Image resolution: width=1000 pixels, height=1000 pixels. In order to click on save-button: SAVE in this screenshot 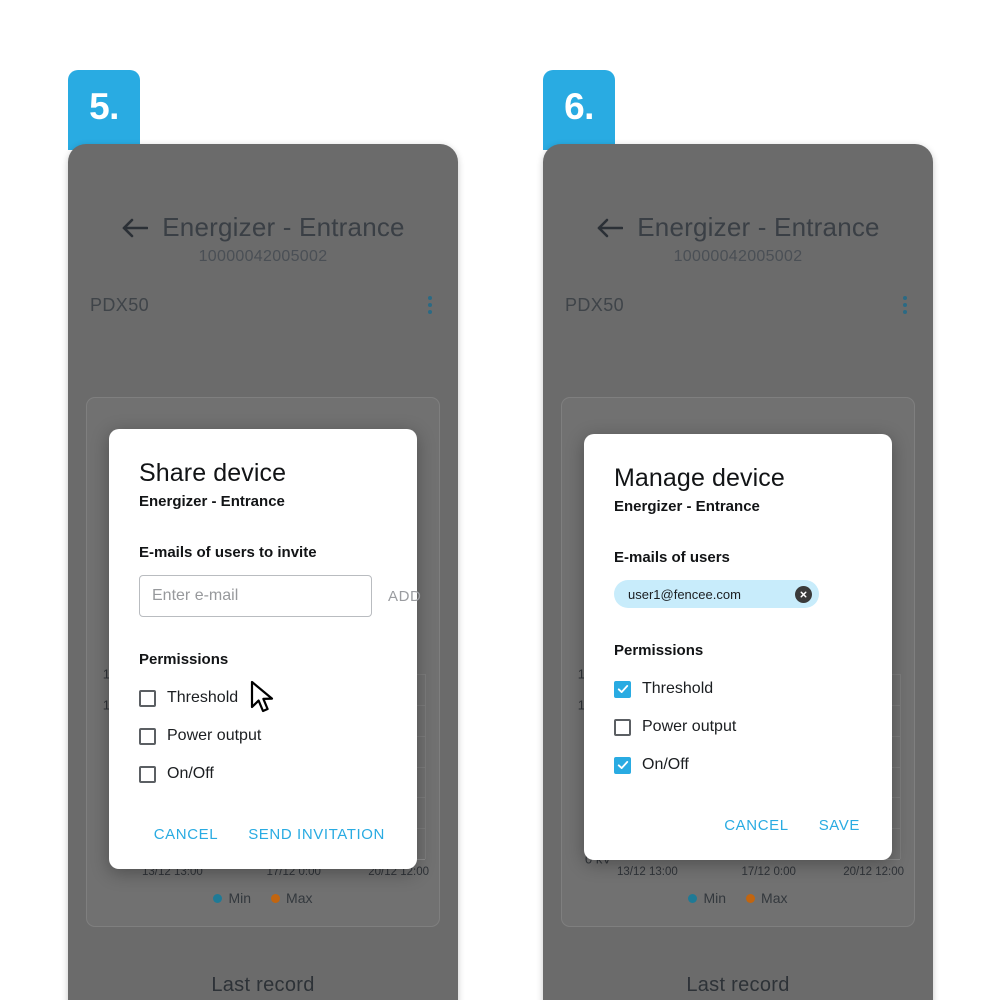, I will do `click(839, 825)`.